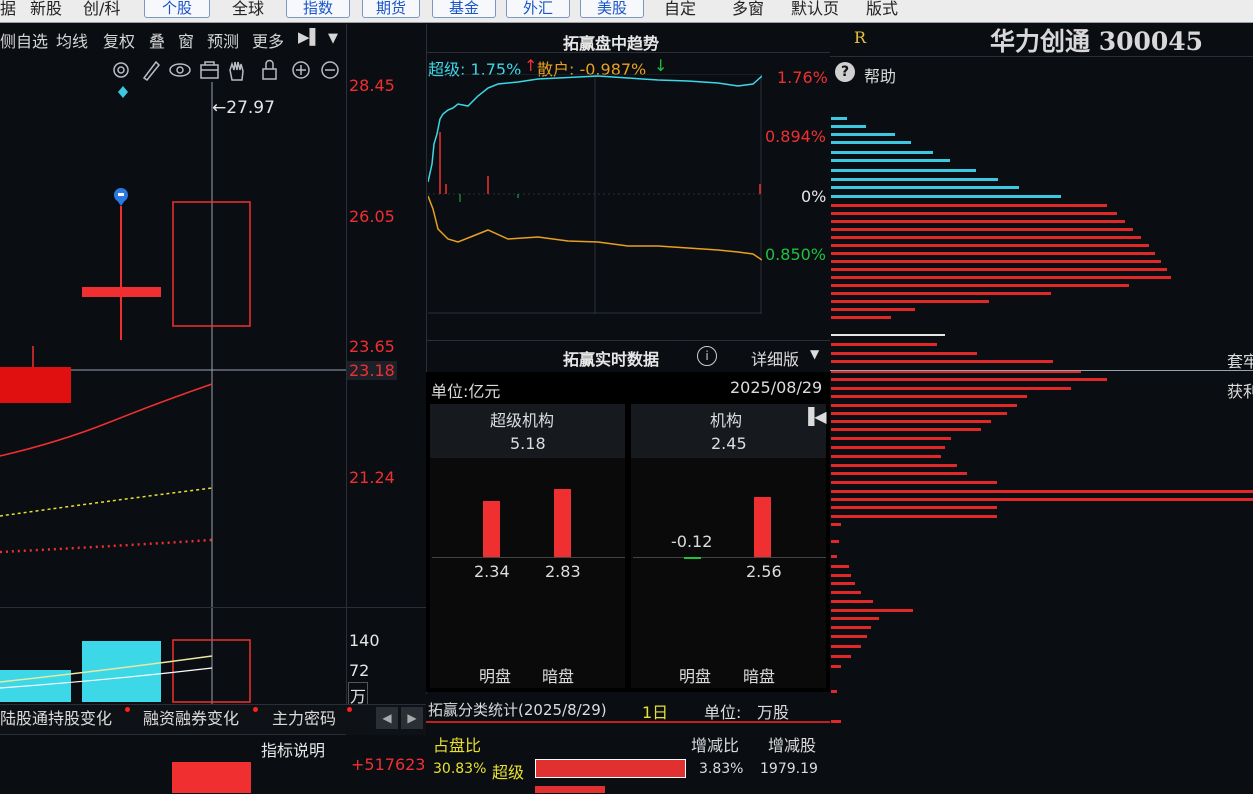 The image size is (1253, 794). Describe the element at coordinates (223, 40) in the screenshot. I see `toolbar-forecast: 预测` at that location.